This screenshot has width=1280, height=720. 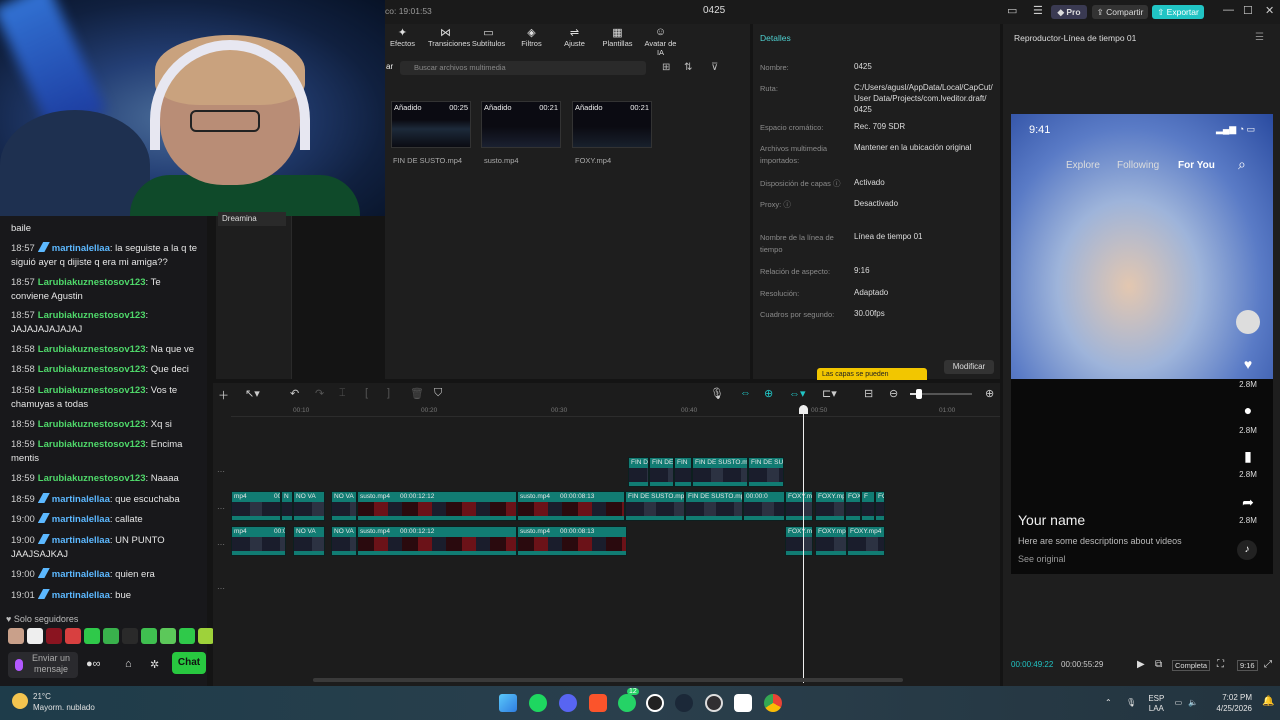 What do you see at coordinates (1141, 664) in the screenshot?
I see `play-icon: ▶` at bounding box center [1141, 664].